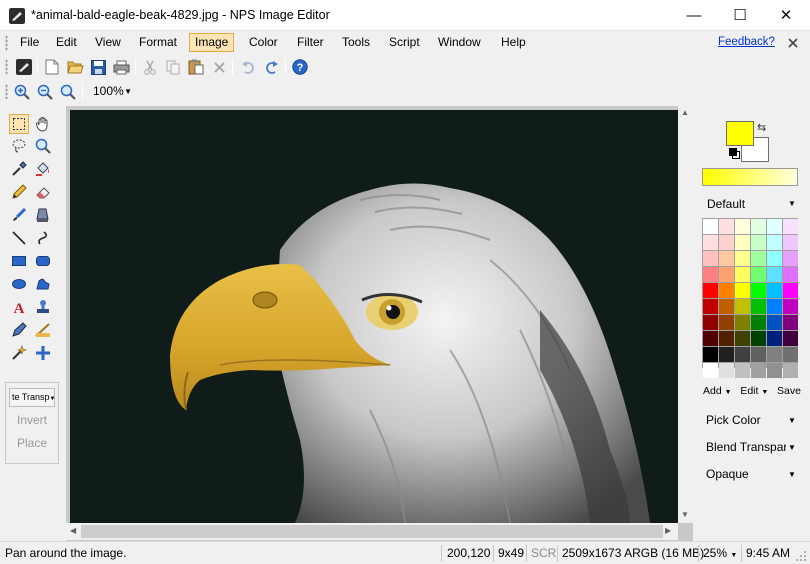  I want to click on reset-colors-icon, so click(734, 153).